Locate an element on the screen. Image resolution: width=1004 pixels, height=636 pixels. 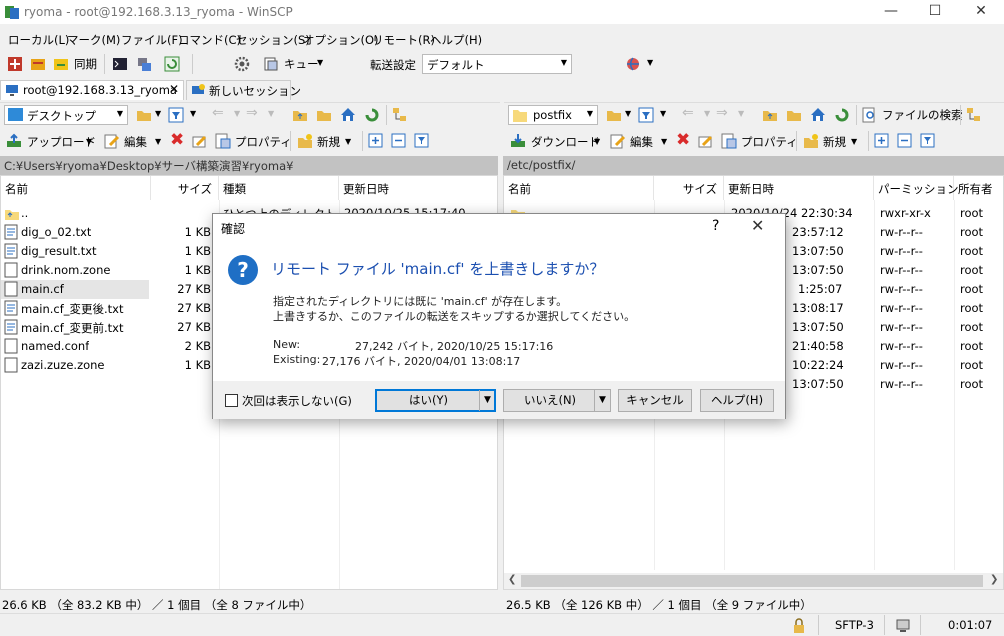
queue-icon is located at coordinates (271, 64).